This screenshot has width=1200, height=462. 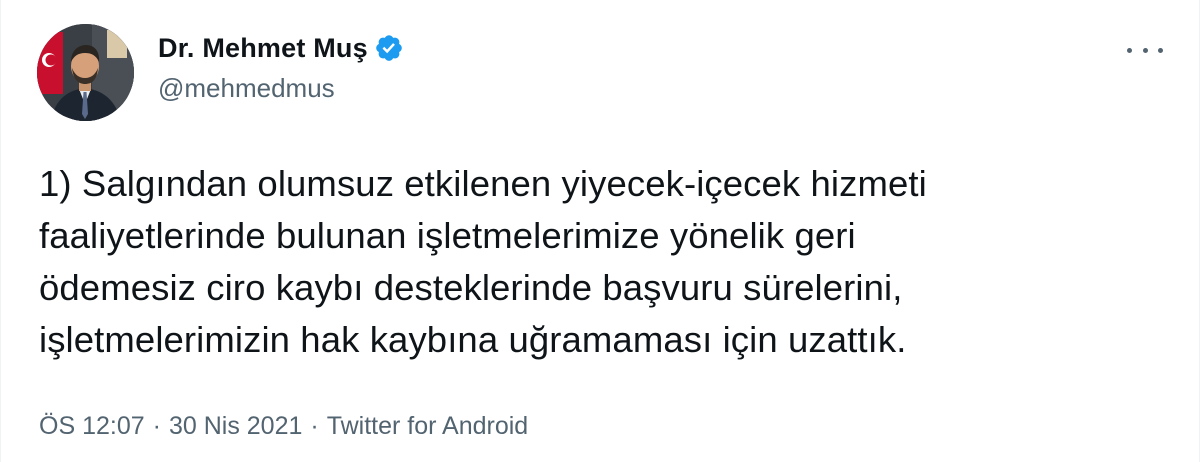 I want to click on tweet-time: ÖS 12:07, so click(x=92, y=426).